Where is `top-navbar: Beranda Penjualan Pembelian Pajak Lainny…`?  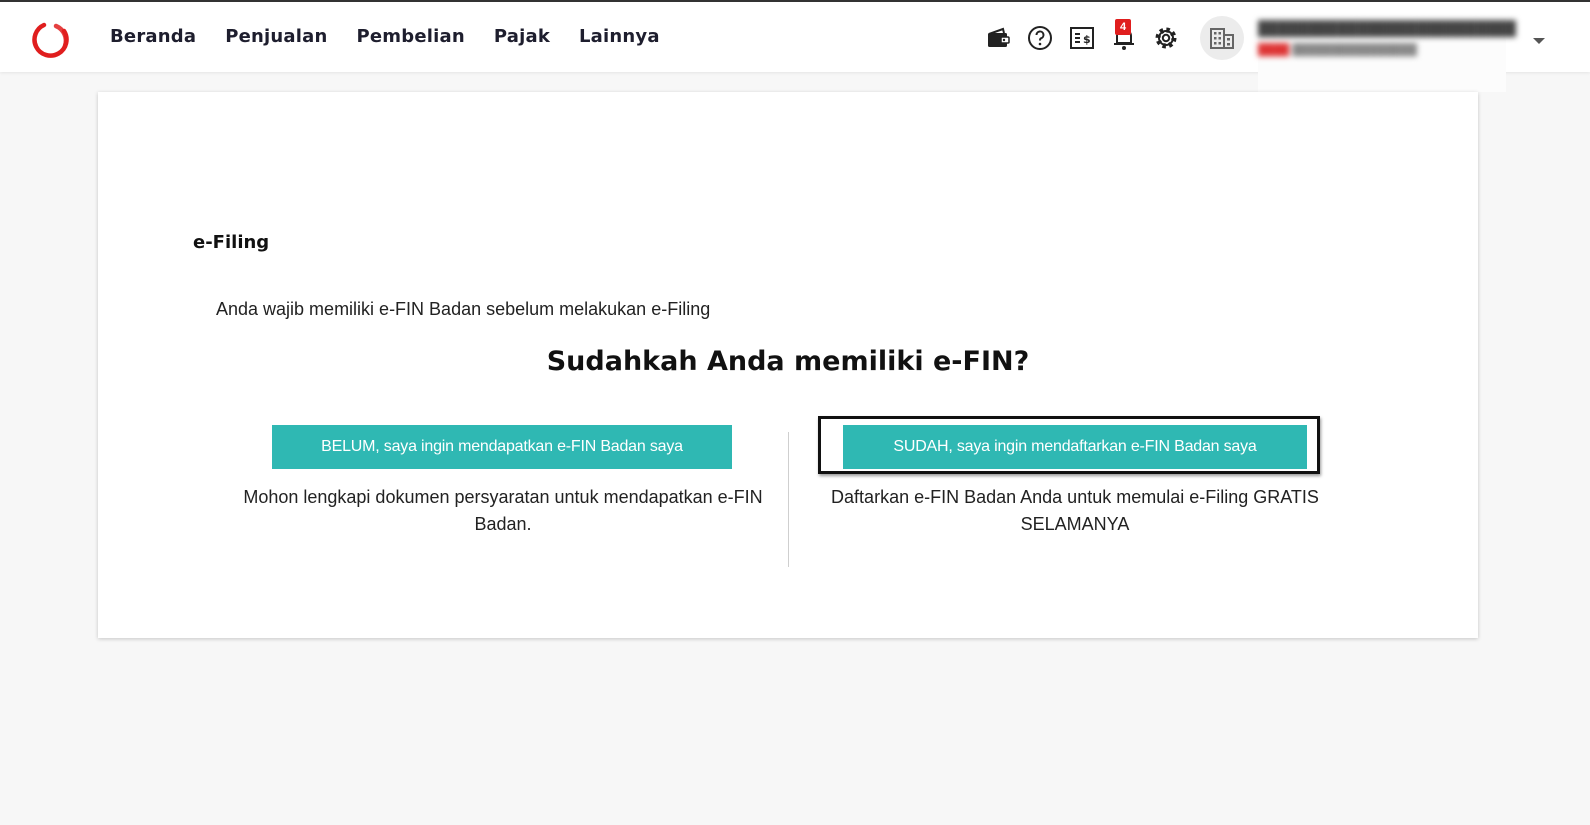 top-navbar: Beranda Penjualan Pembelian Pajak Lainny… is located at coordinates (795, 46).